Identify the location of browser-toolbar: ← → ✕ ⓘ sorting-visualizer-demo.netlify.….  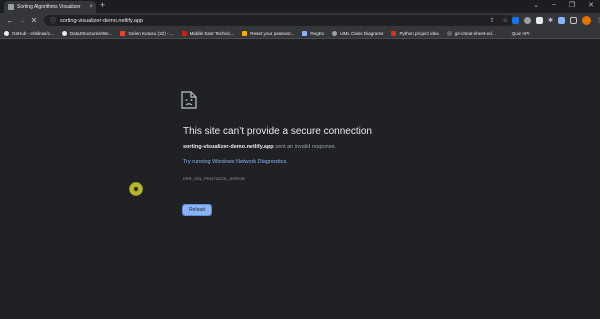
(300, 20).